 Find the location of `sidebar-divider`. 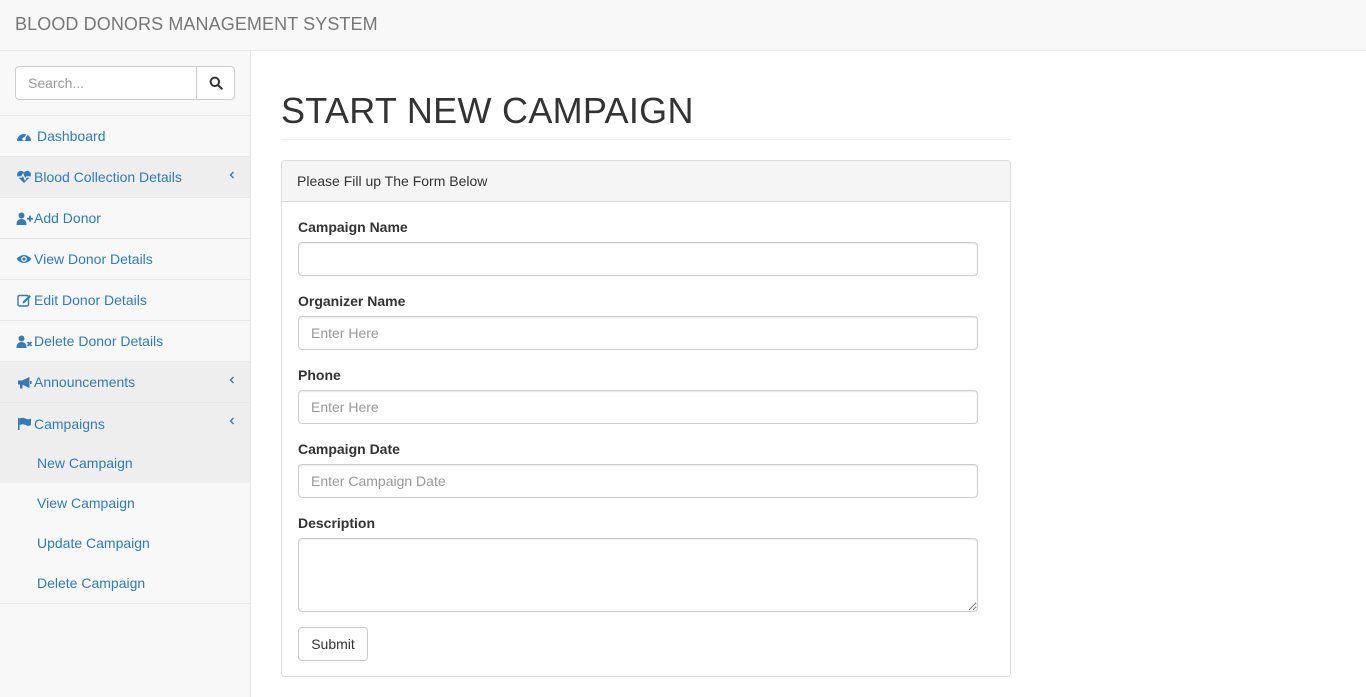

sidebar-divider is located at coordinates (125, 603).